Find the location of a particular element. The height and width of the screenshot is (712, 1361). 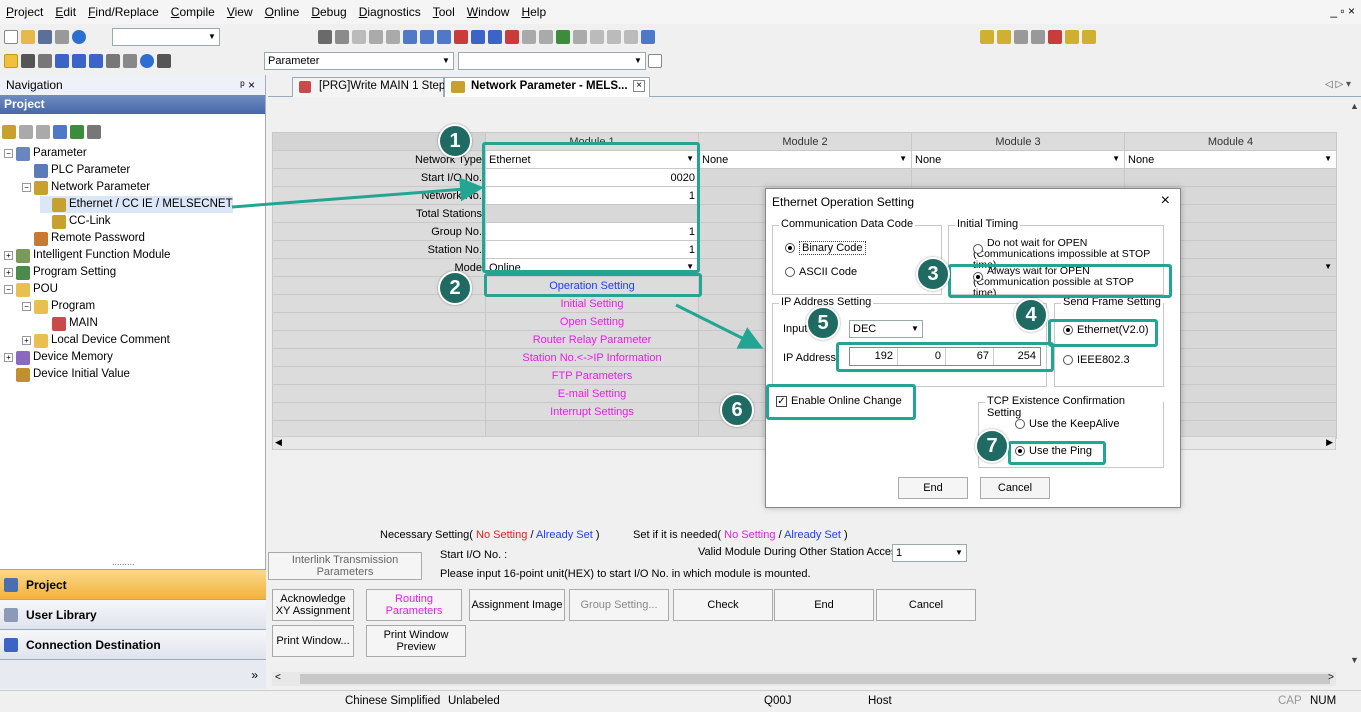

status-label: Unlabeled is located at coordinates (474, 701).